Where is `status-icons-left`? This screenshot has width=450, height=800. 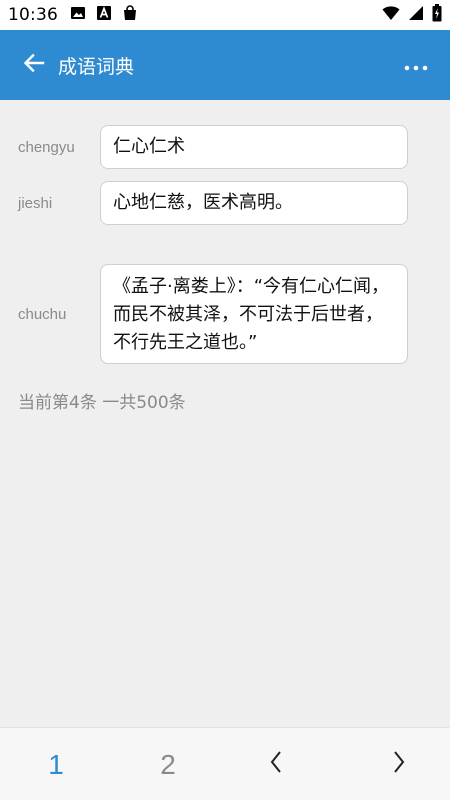 status-icons-left is located at coordinates (104, 15).